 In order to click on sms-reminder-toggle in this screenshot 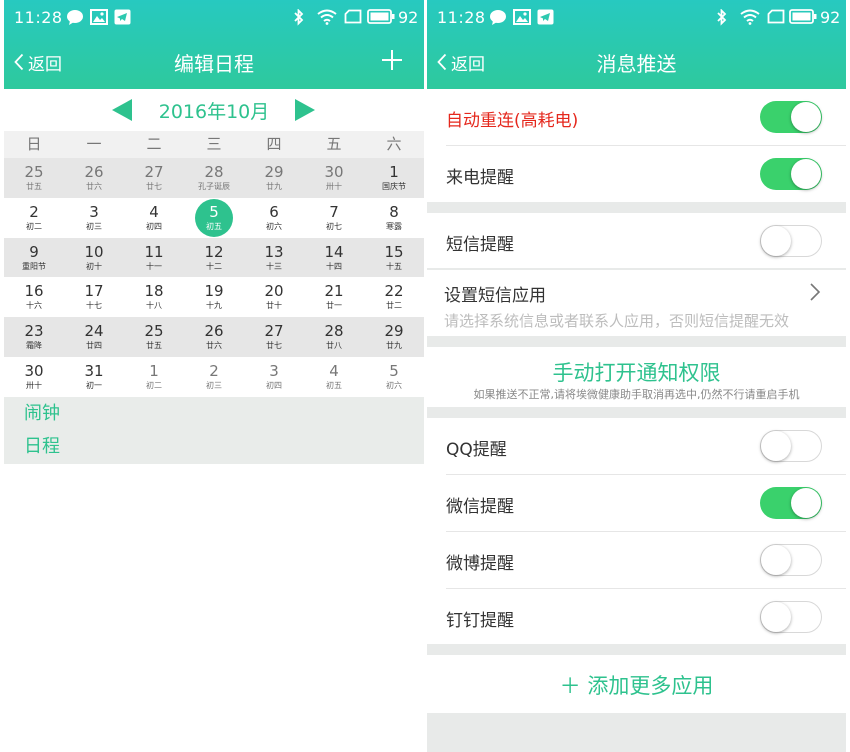, I will do `click(791, 241)`.